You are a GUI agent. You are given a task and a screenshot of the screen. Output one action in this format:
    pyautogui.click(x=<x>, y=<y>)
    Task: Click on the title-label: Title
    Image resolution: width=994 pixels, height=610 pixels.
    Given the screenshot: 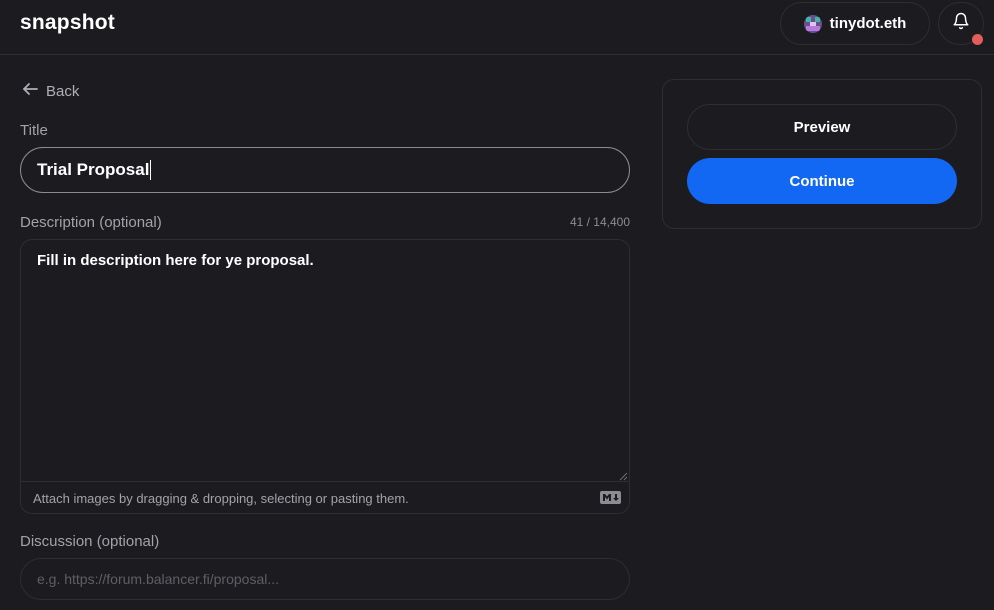 What is the action you would take?
    pyautogui.click(x=34, y=130)
    